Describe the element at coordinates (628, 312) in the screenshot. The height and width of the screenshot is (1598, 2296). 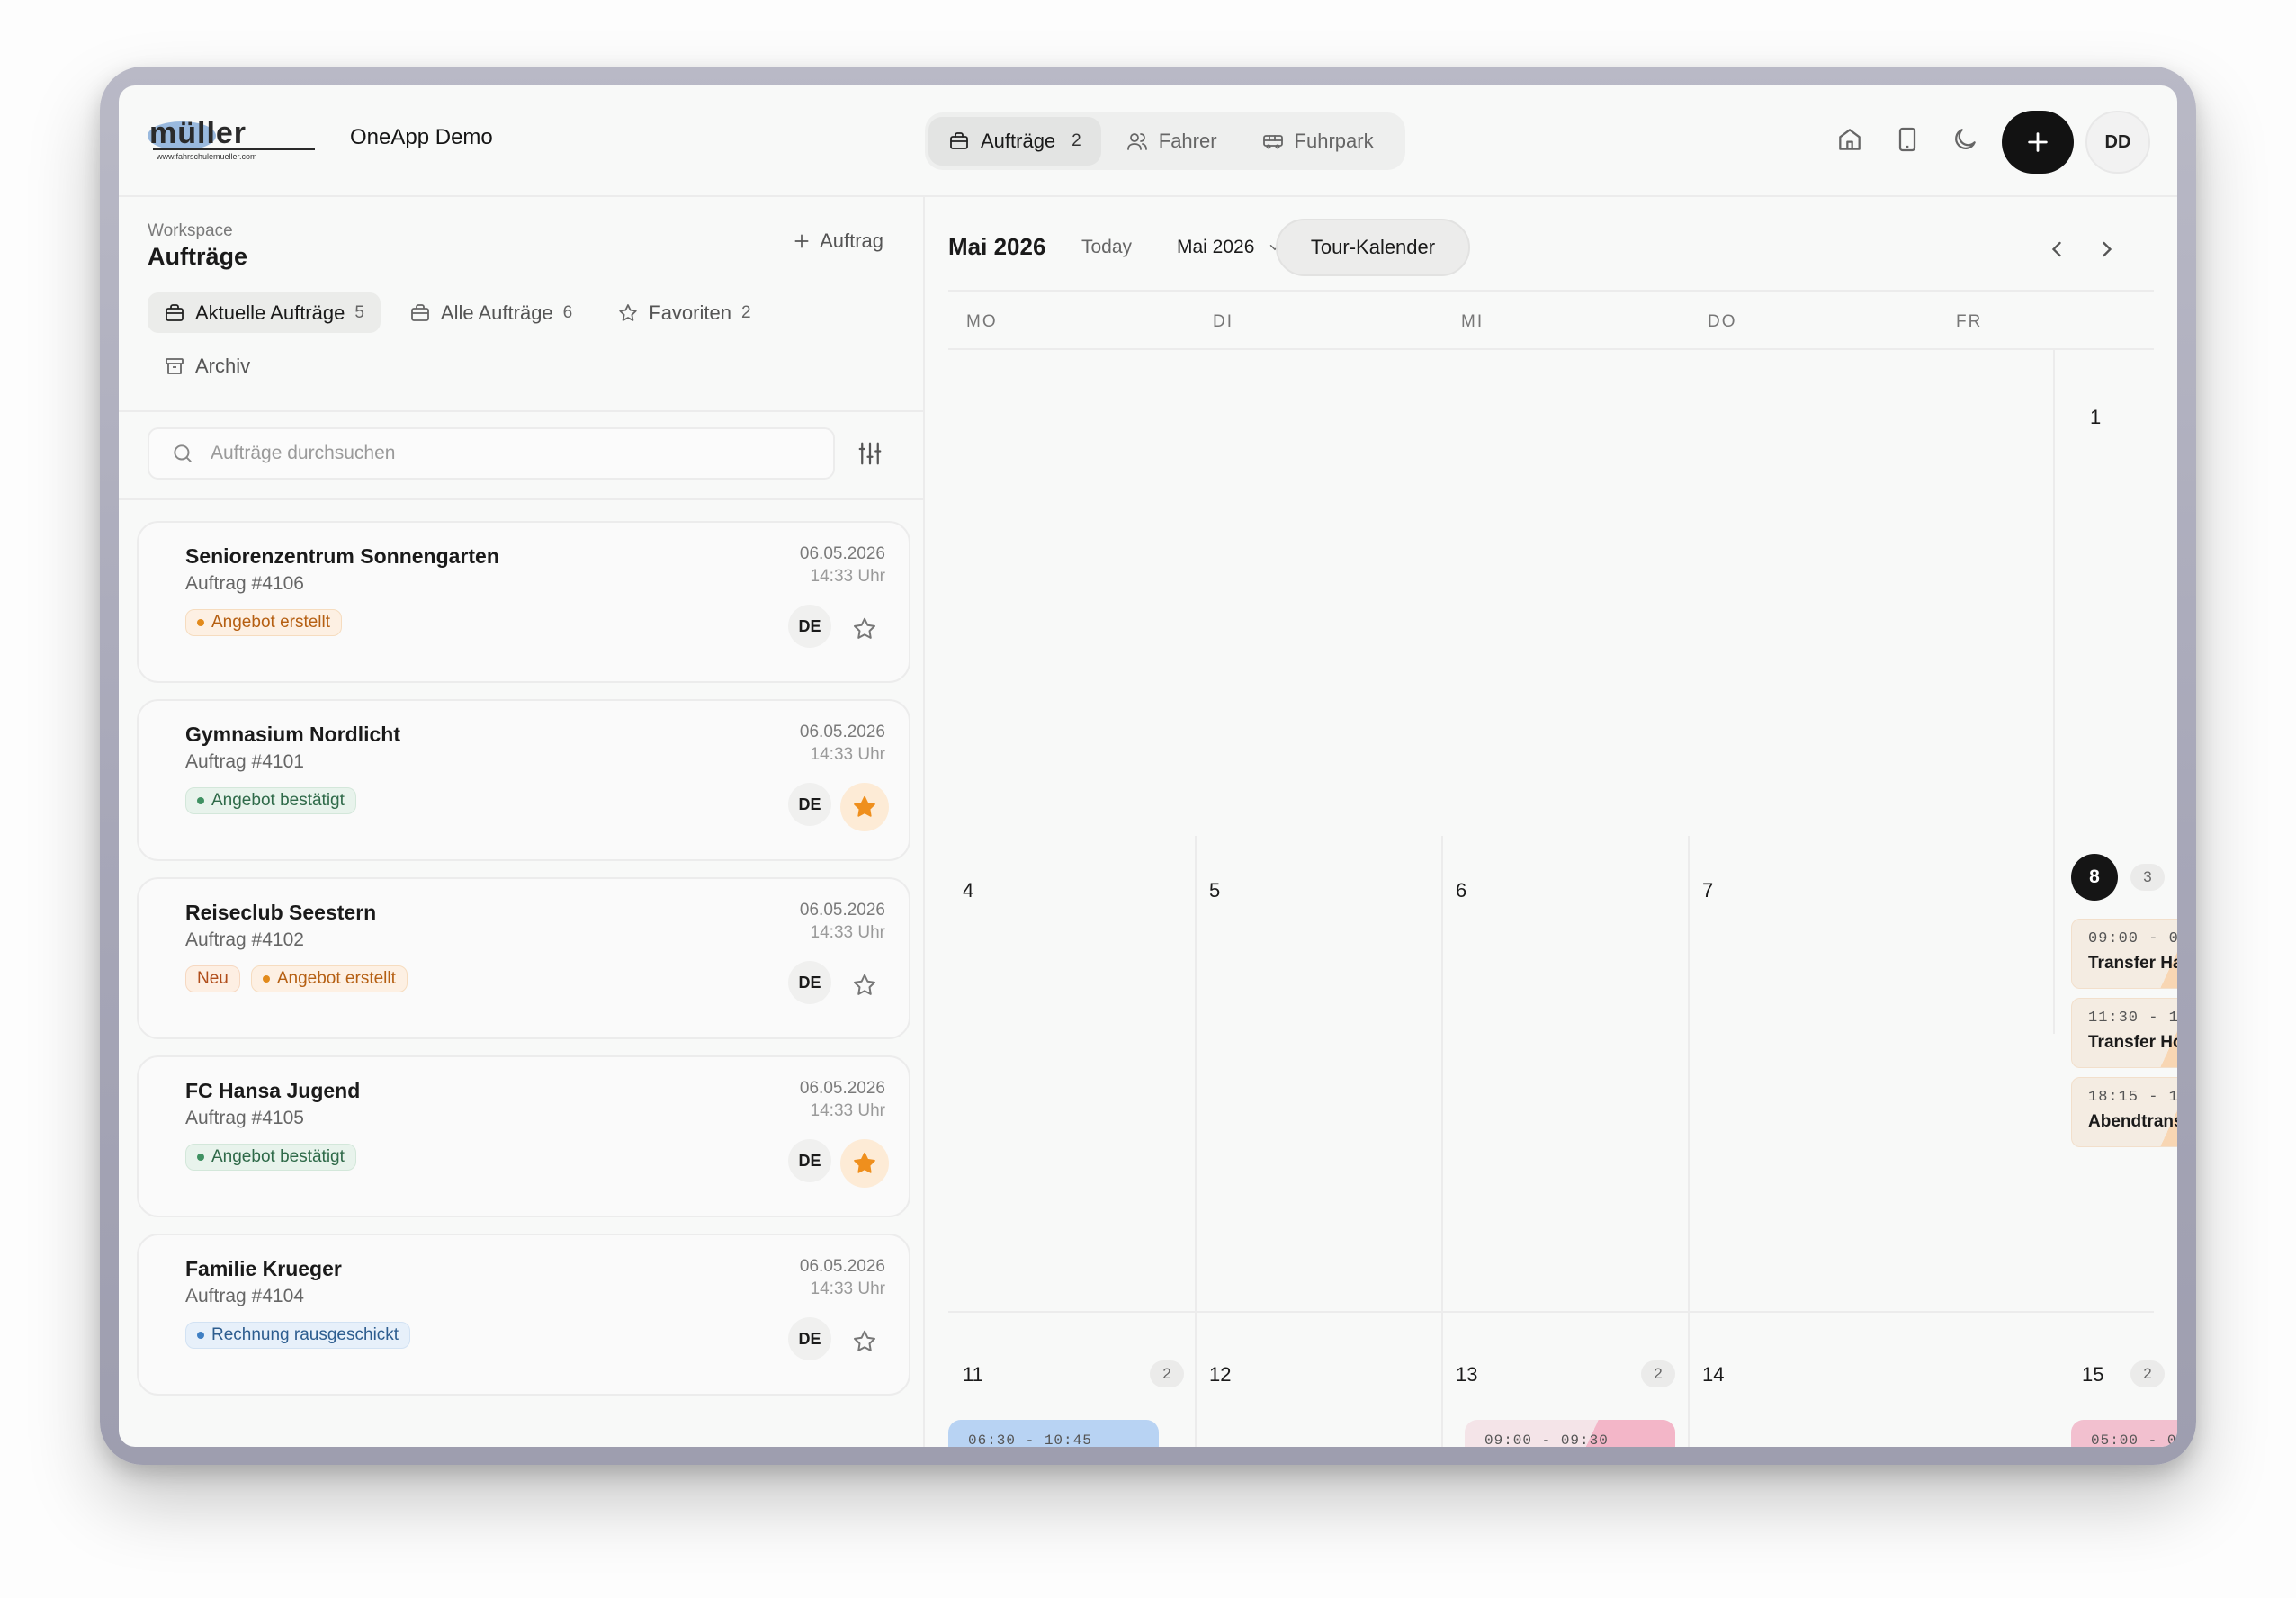
I see `star-icon` at that location.